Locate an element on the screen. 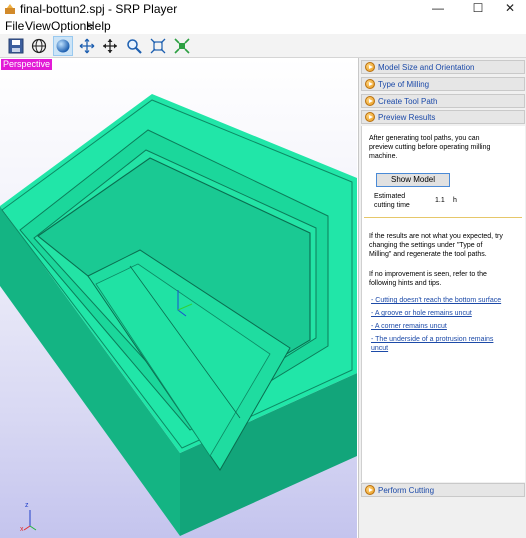 This screenshot has height=538, width=526. intro-text-line-3: machine. is located at coordinates (383, 156).